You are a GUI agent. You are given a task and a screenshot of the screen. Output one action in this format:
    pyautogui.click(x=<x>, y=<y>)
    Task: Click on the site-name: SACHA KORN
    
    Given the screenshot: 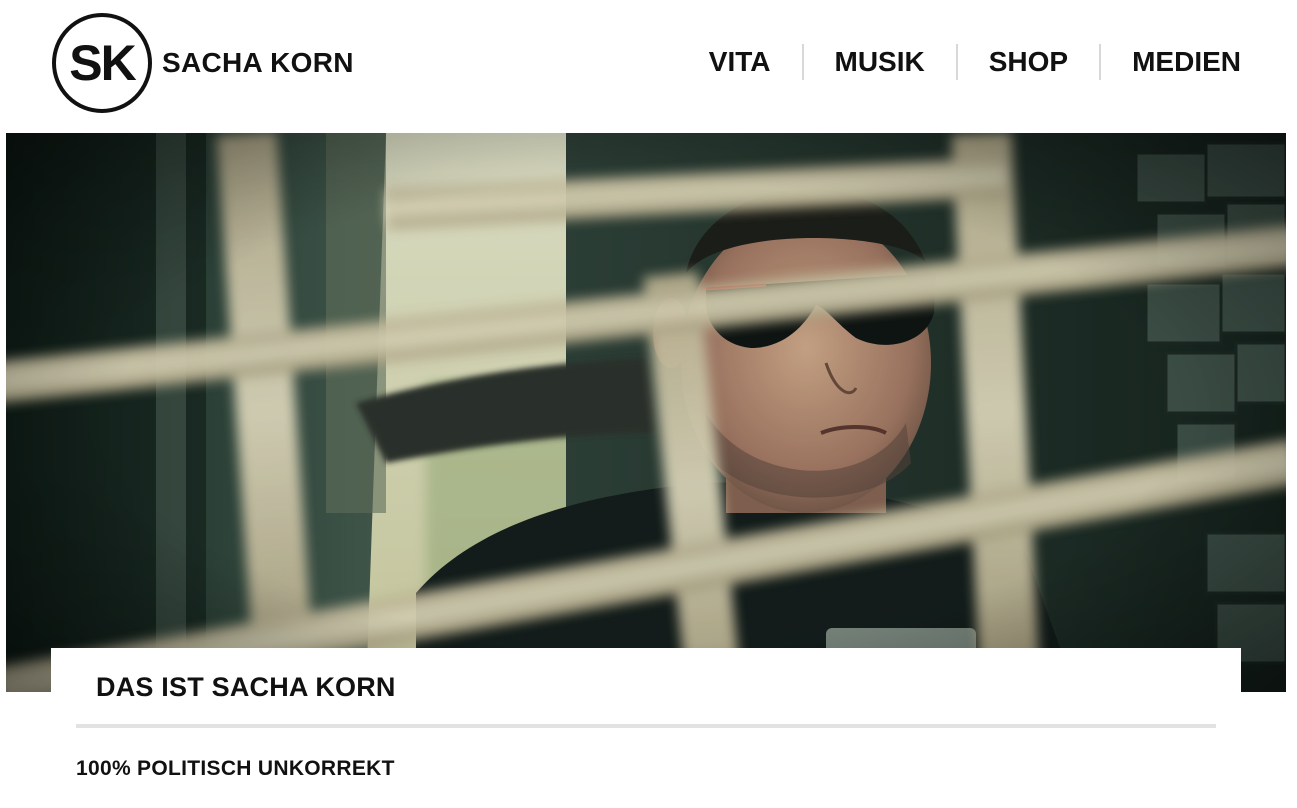 What is the action you would take?
    pyautogui.click(x=258, y=62)
    